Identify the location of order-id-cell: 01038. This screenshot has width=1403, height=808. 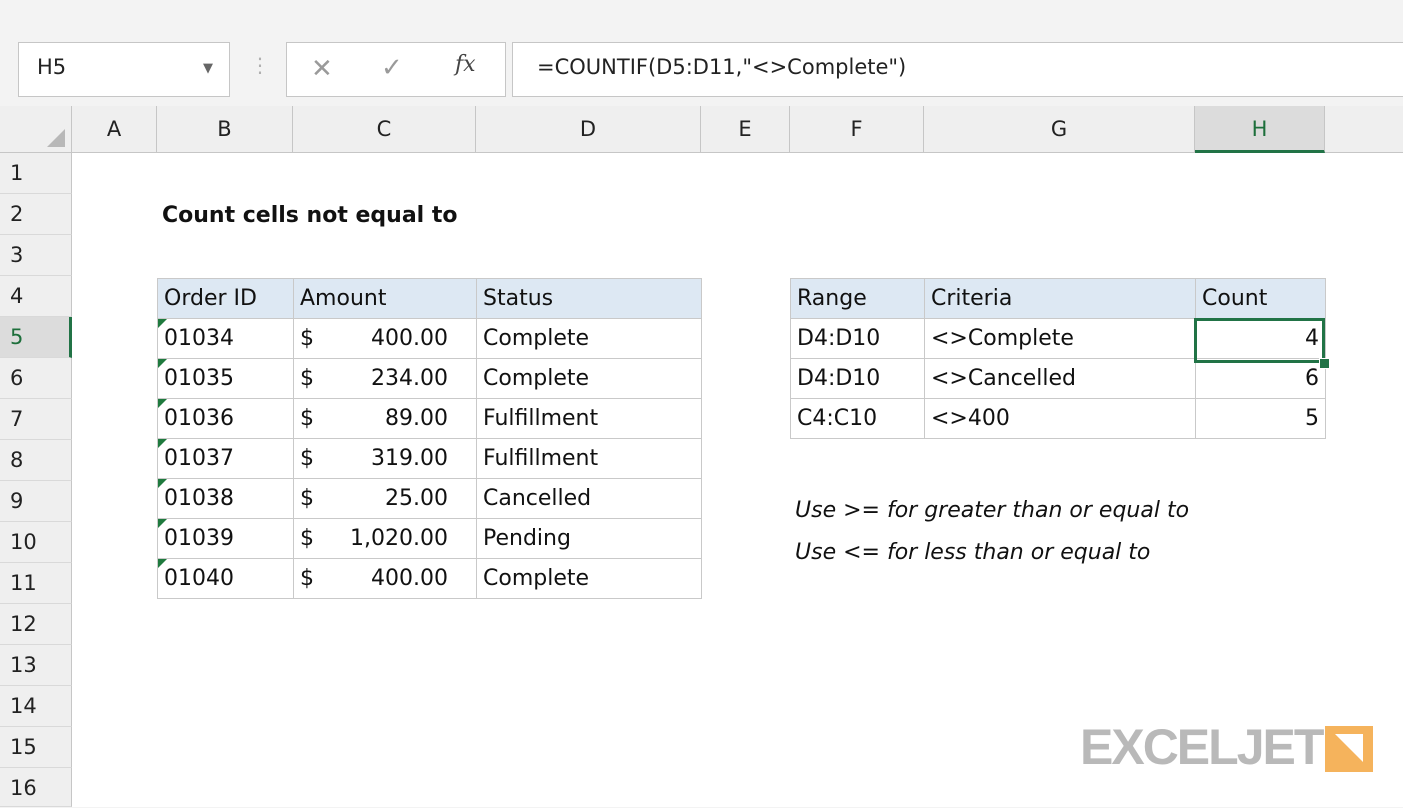
(225, 498).